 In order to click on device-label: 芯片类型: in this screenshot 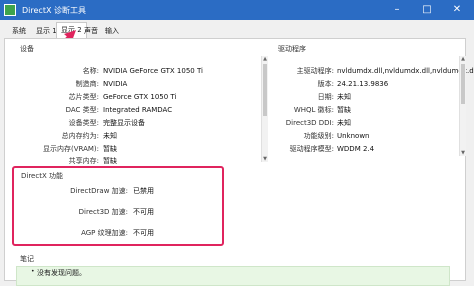, I will do `click(83, 97)`.